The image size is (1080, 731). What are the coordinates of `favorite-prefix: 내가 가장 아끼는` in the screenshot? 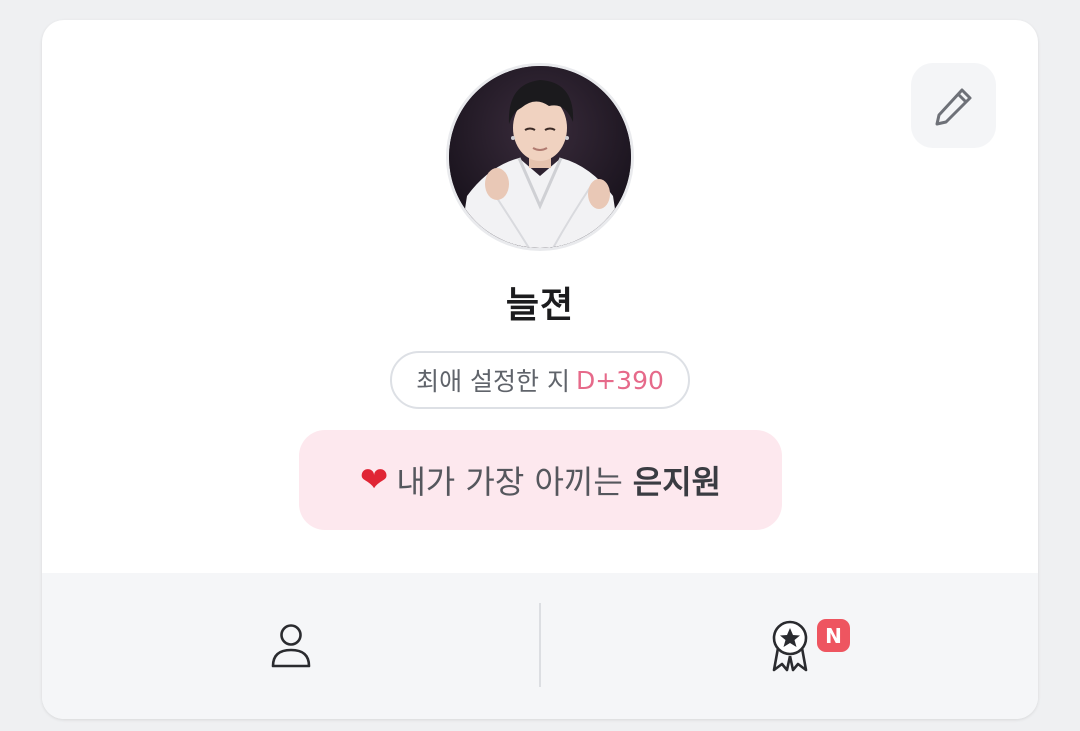 It's located at (509, 482).